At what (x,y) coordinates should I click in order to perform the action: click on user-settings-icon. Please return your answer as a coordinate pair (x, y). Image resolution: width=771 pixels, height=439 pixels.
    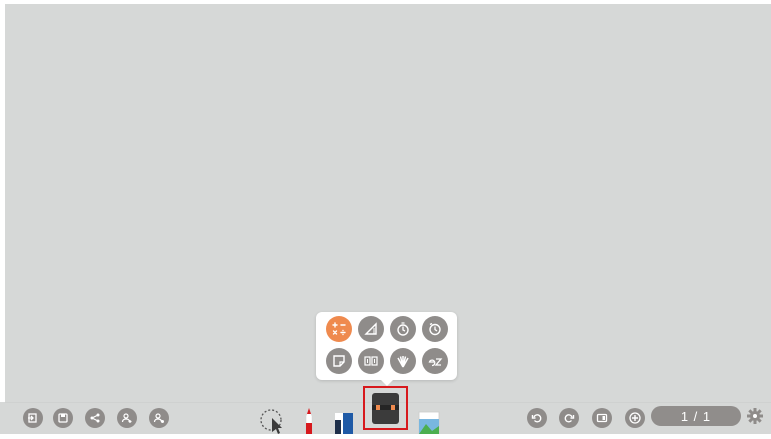
    Looking at the image, I should click on (158, 418).